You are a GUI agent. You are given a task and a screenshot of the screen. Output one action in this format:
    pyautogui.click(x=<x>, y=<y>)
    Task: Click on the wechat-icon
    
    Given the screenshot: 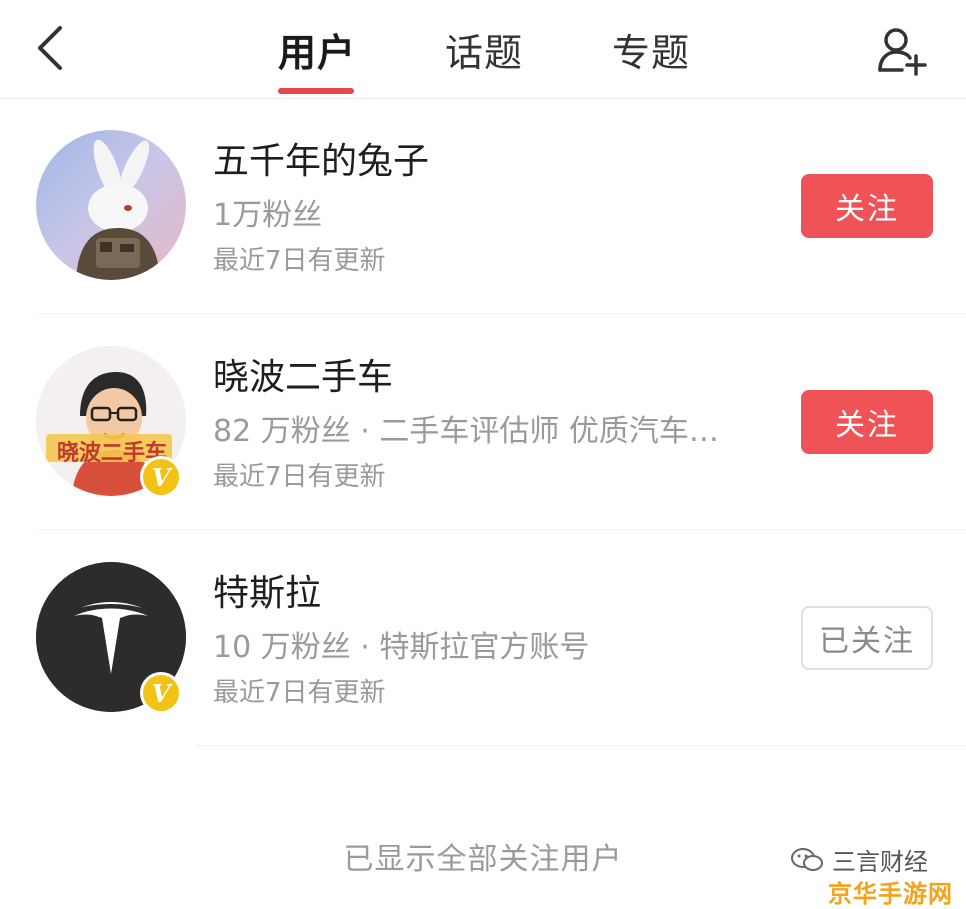 What is the action you would take?
    pyautogui.click(x=807, y=859)
    